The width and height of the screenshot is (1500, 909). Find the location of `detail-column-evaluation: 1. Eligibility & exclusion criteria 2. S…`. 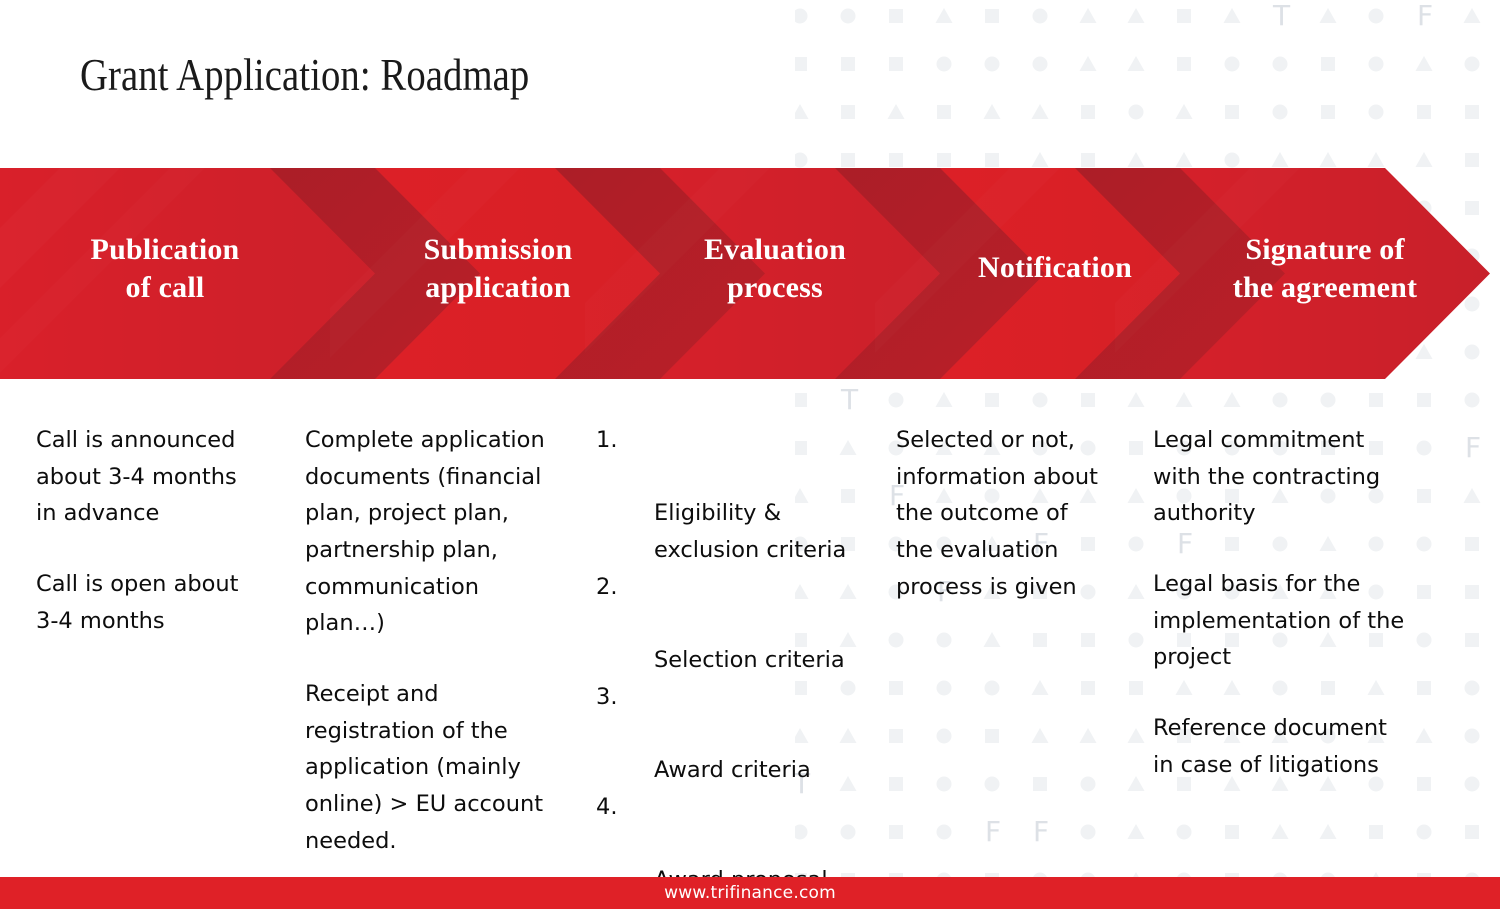

detail-column-evaluation: 1. Eligibility & exclusion criteria 2. S… is located at coordinates (731, 660).